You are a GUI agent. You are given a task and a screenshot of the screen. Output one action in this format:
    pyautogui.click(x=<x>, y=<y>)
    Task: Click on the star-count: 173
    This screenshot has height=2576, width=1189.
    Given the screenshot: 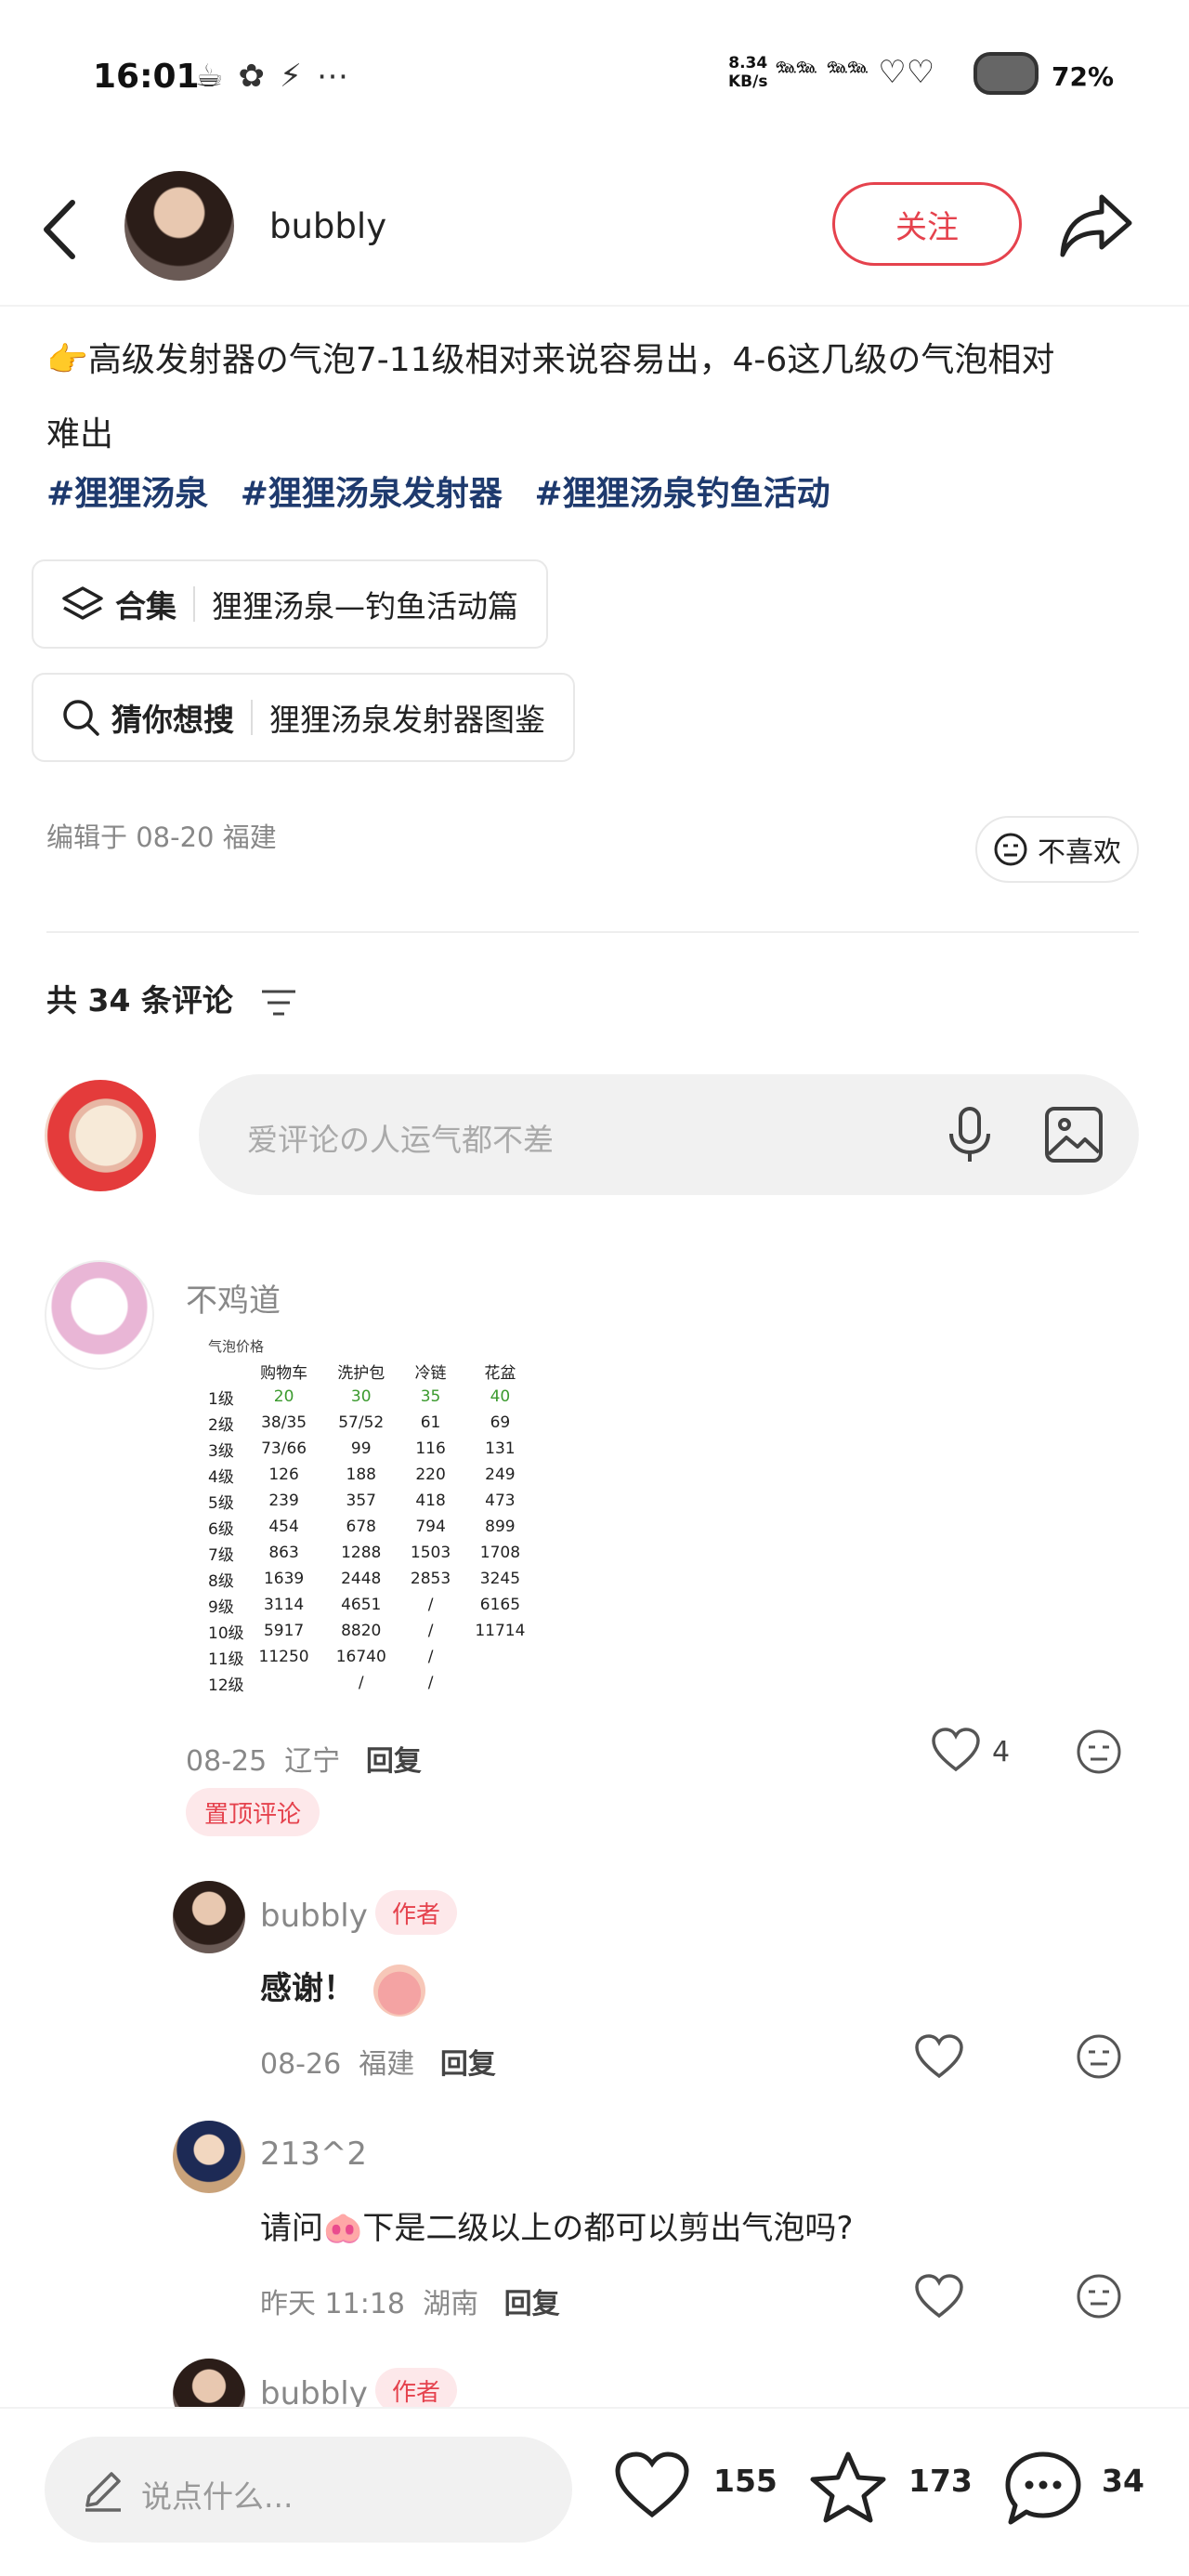 What is the action you would take?
    pyautogui.click(x=941, y=2481)
    